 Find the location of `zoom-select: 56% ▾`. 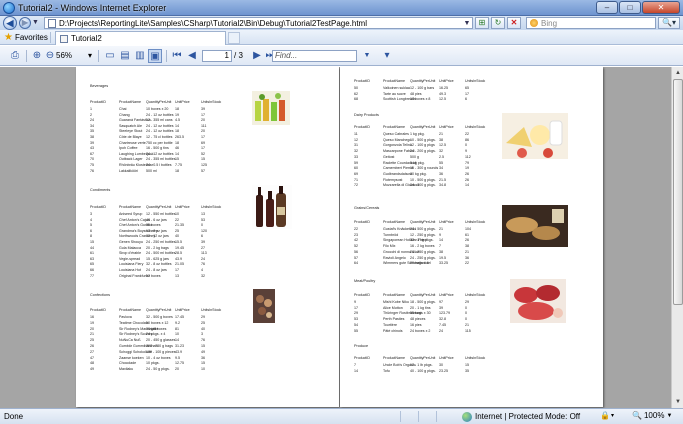

zoom-select: 56% ▾ is located at coordinates (74, 56).